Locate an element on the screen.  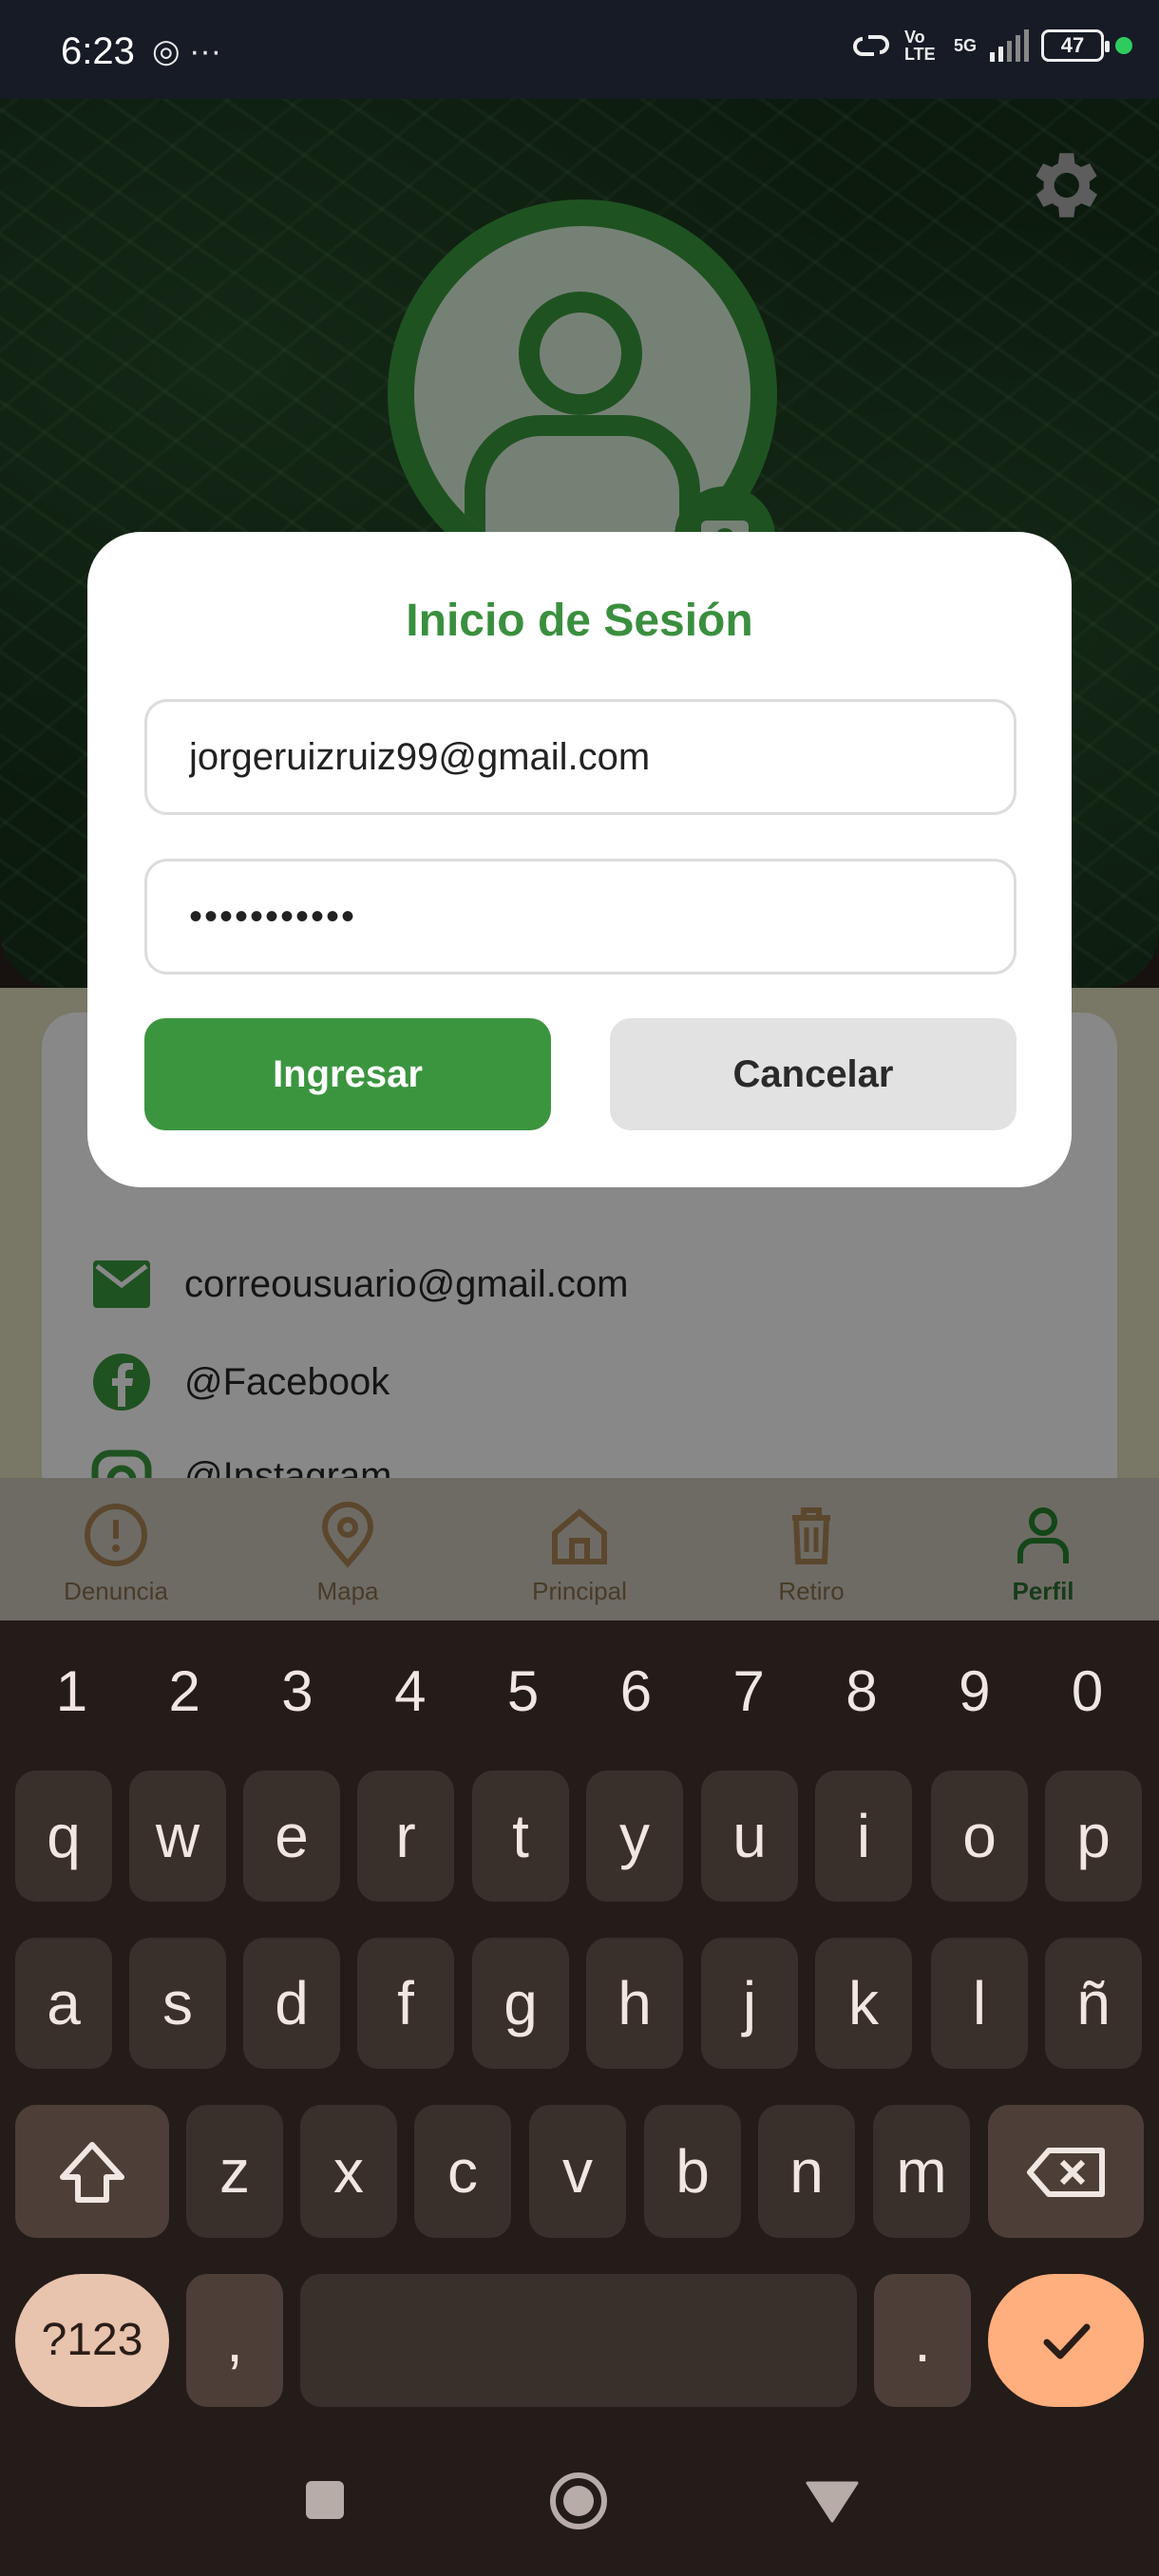
privacy-dot is located at coordinates (1123, 45).